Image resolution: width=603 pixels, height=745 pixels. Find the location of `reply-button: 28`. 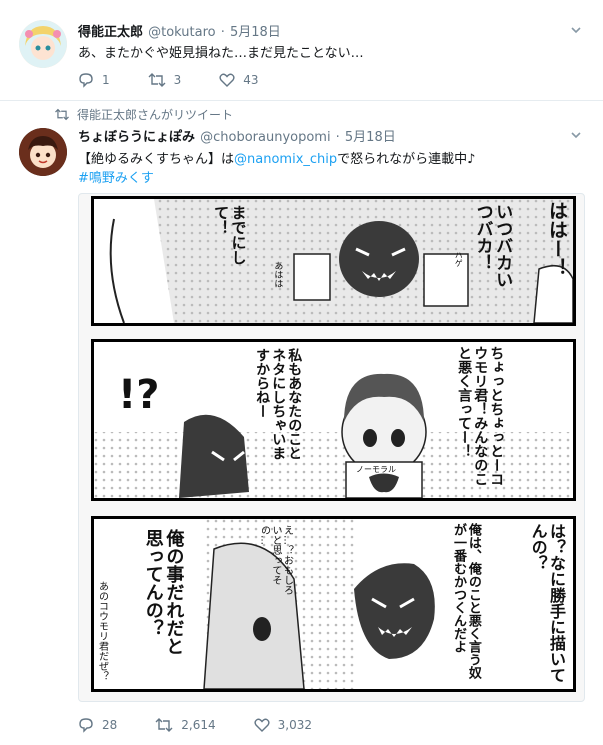

reply-button: 28 is located at coordinates (97, 725).